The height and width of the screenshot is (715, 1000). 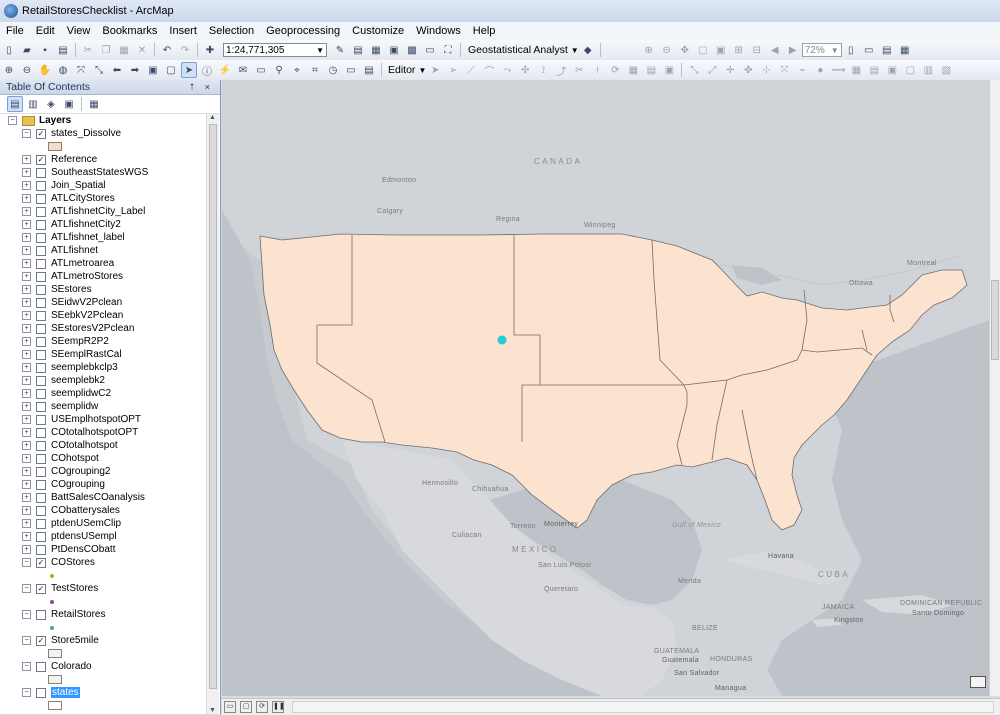 I want to click on georef-tool-icon: ▣, so click(x=892, y=70).